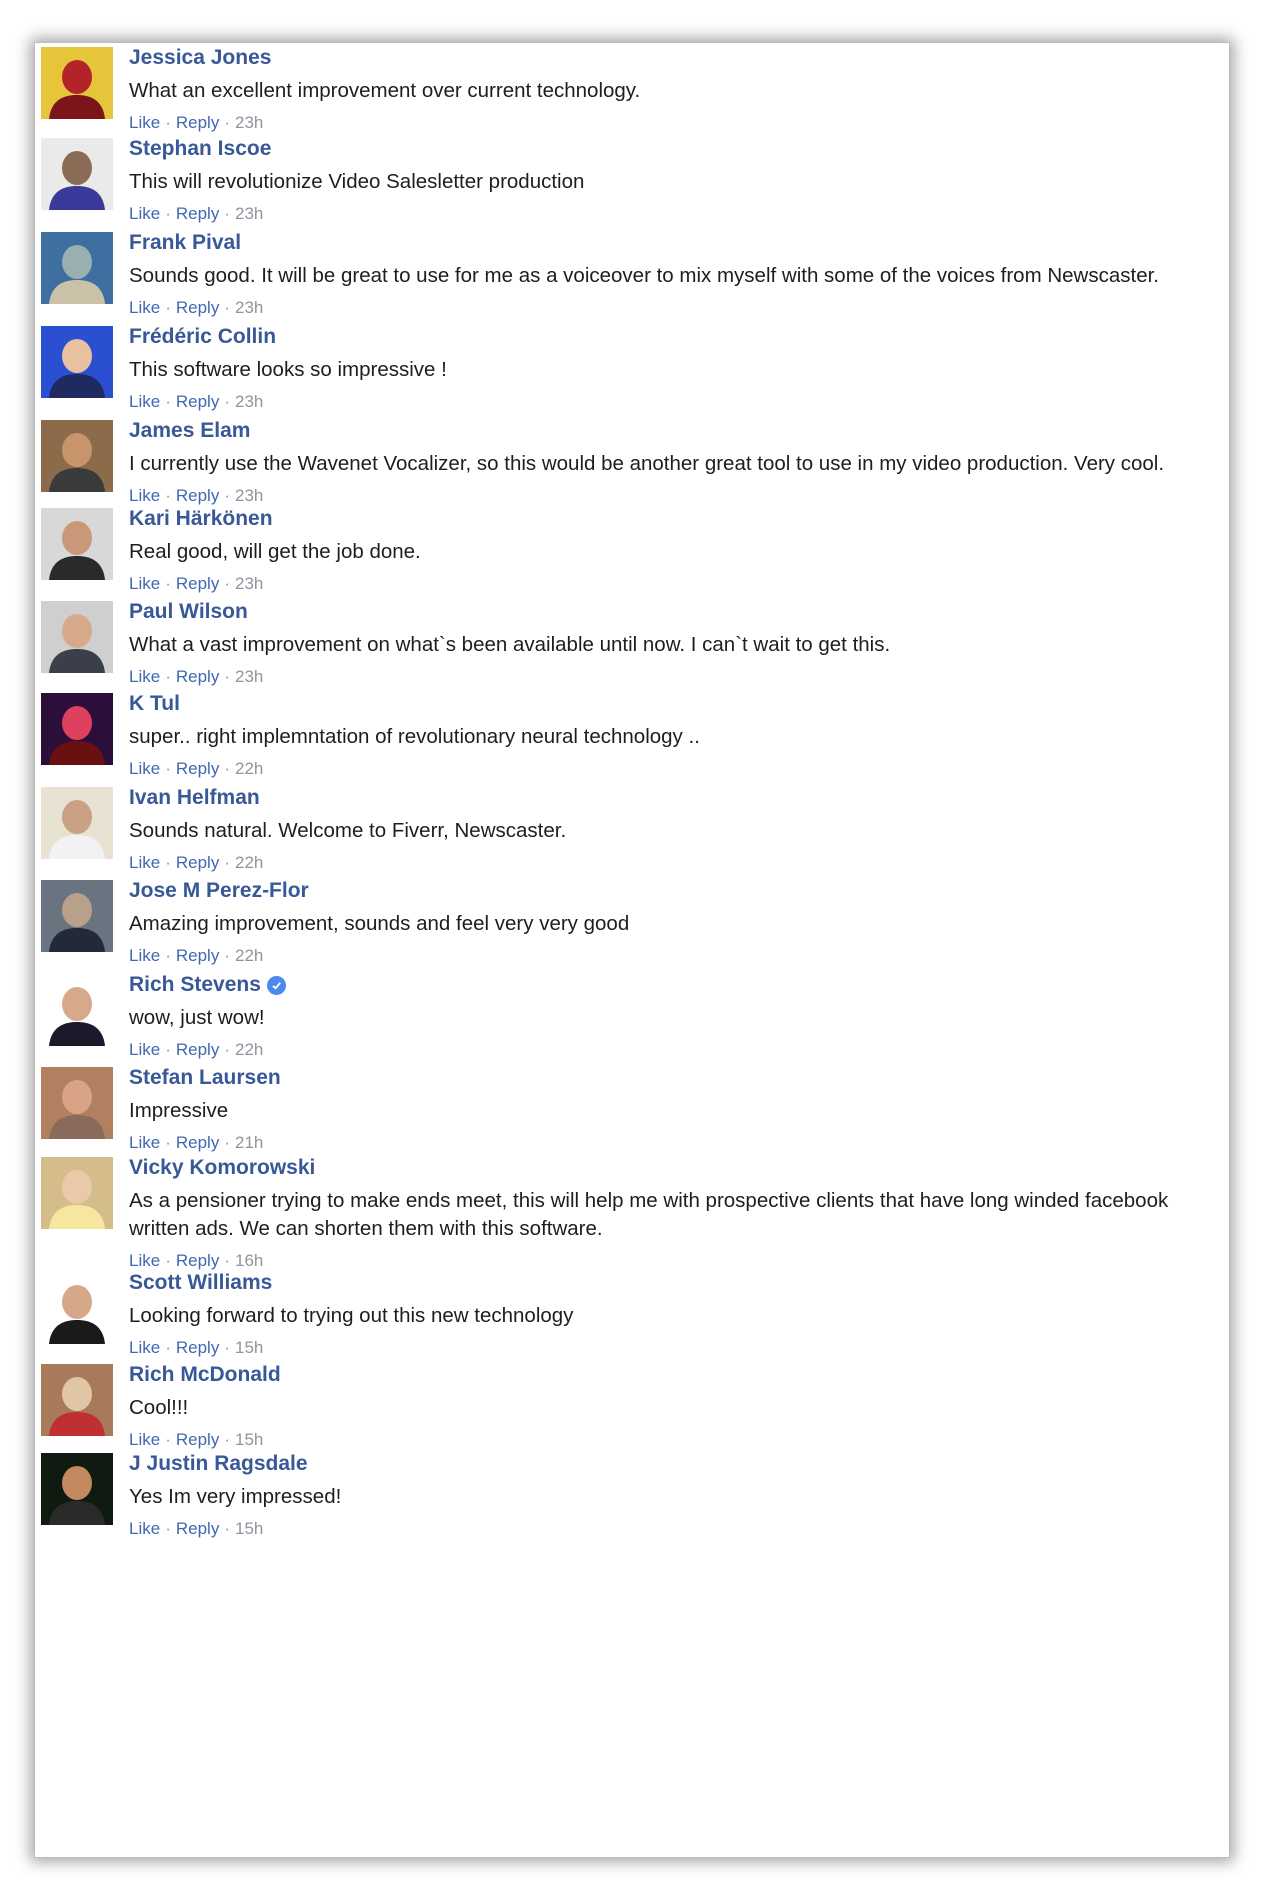 Image resolution: width=1264 pixels, height=1902 pixels. What do you see at coordinates (669, 798) in the screenshot?
I see `author-row: Ivan Helfman` at bounding box center [669, 798].